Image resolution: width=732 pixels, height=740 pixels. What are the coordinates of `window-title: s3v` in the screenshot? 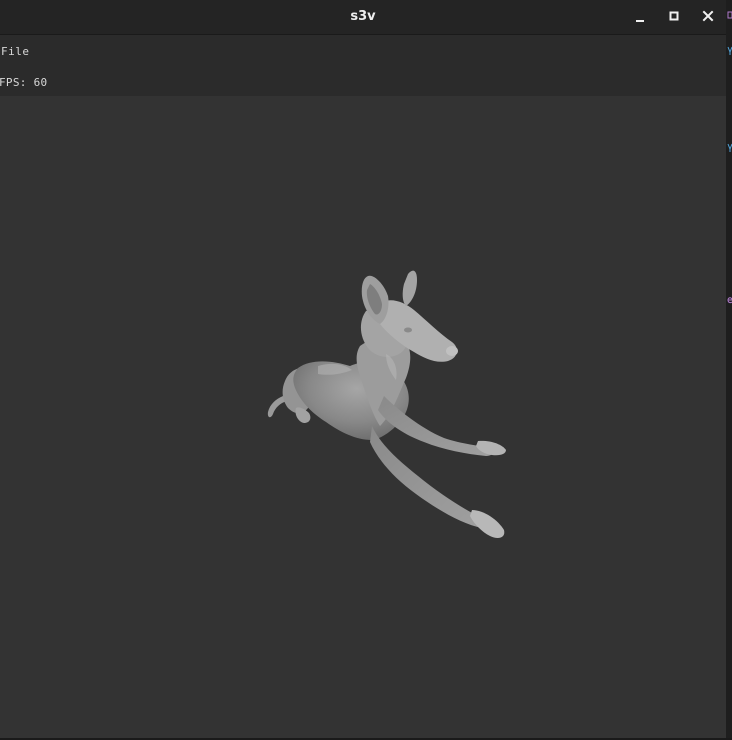 It's located at (363, 16).